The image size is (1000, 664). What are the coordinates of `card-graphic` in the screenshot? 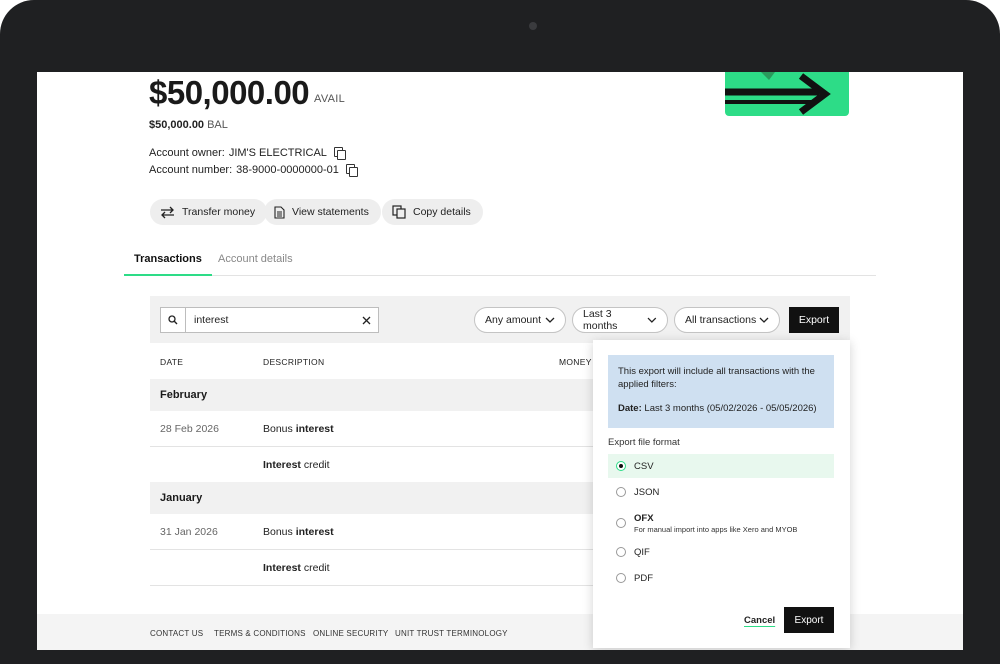 It's located at (787, 94).